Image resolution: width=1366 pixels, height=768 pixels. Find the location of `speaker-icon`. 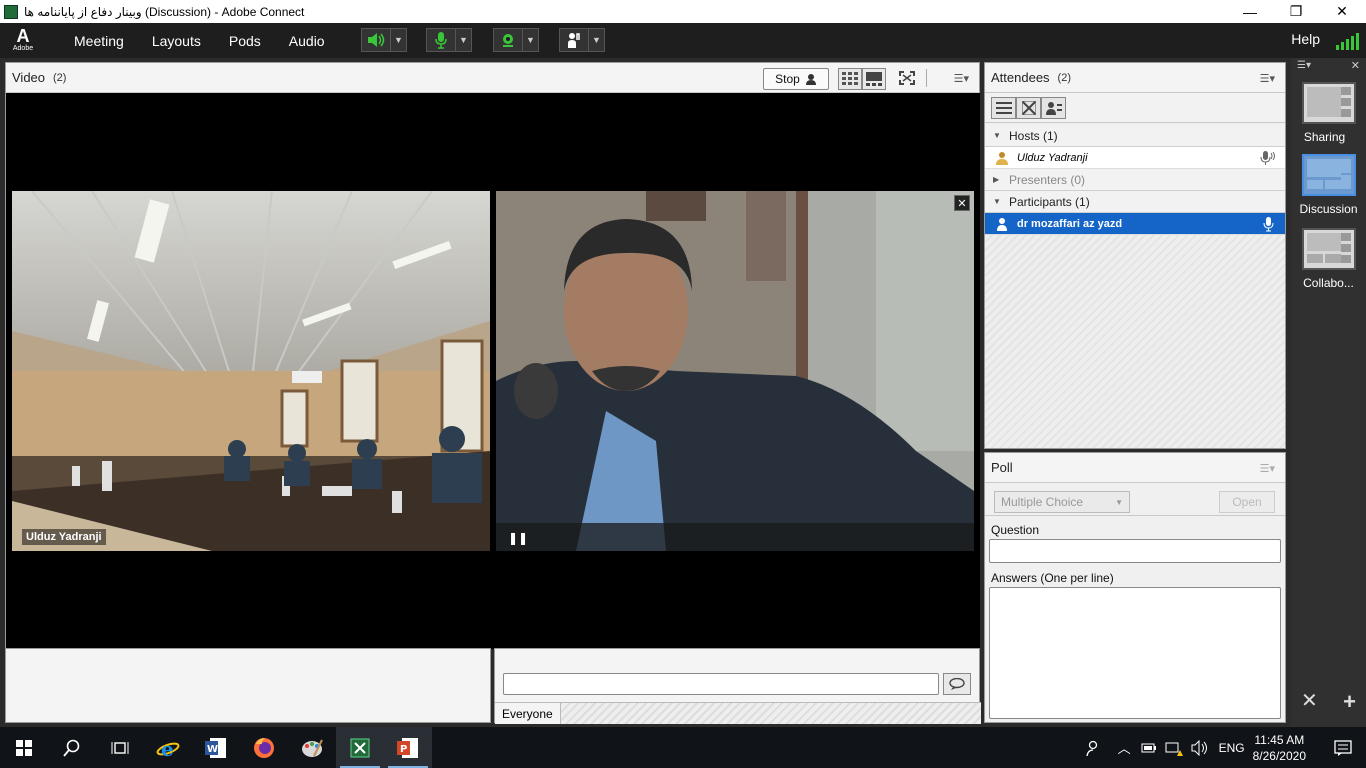

speaker-icon is located at coordinates (376, 40).